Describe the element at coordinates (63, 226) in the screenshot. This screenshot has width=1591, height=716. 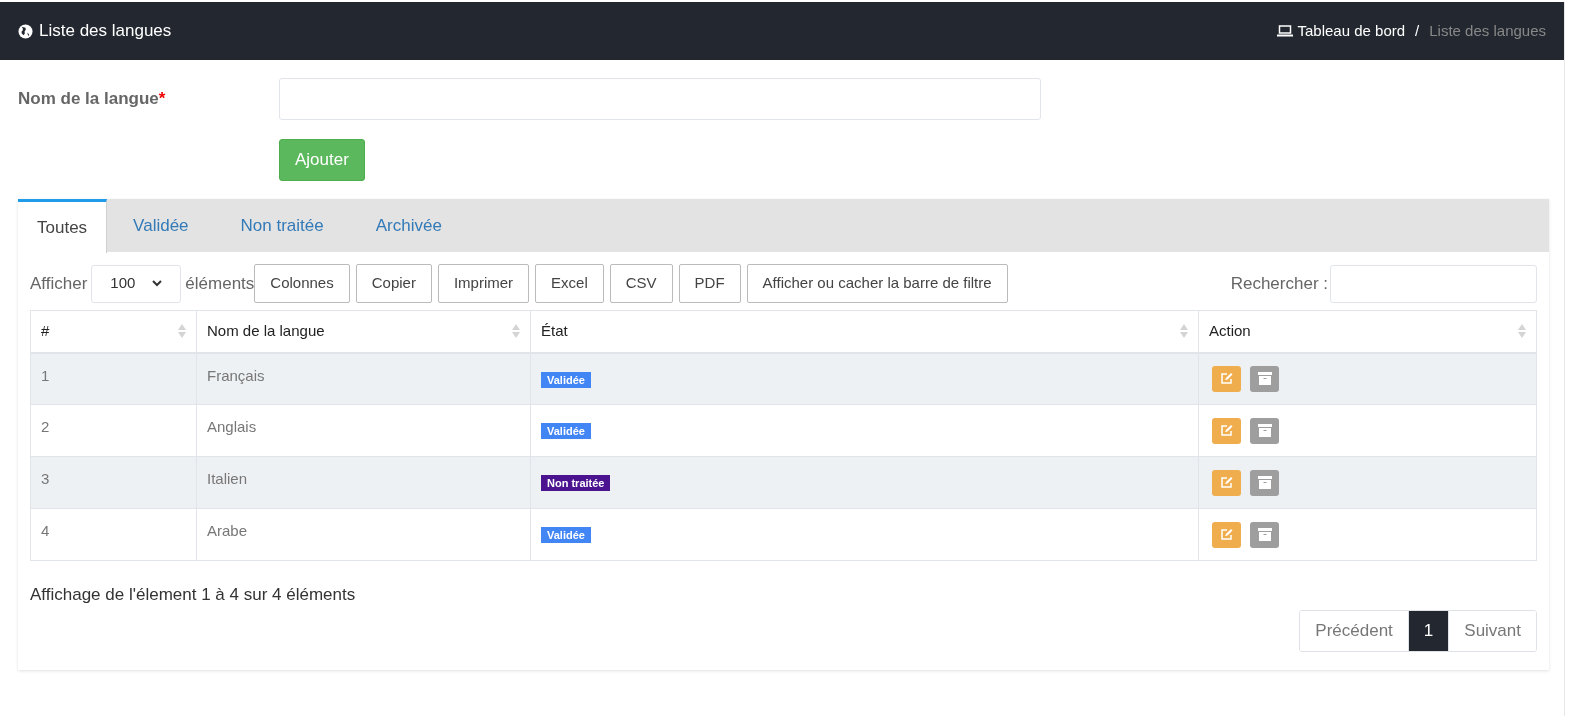
I see `tab: Toutes` at that location.